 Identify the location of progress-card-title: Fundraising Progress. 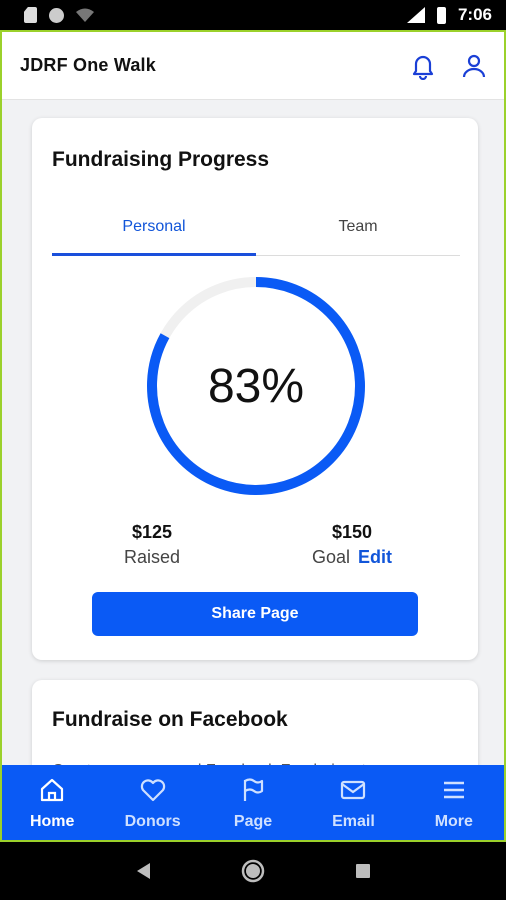
(161, 159).